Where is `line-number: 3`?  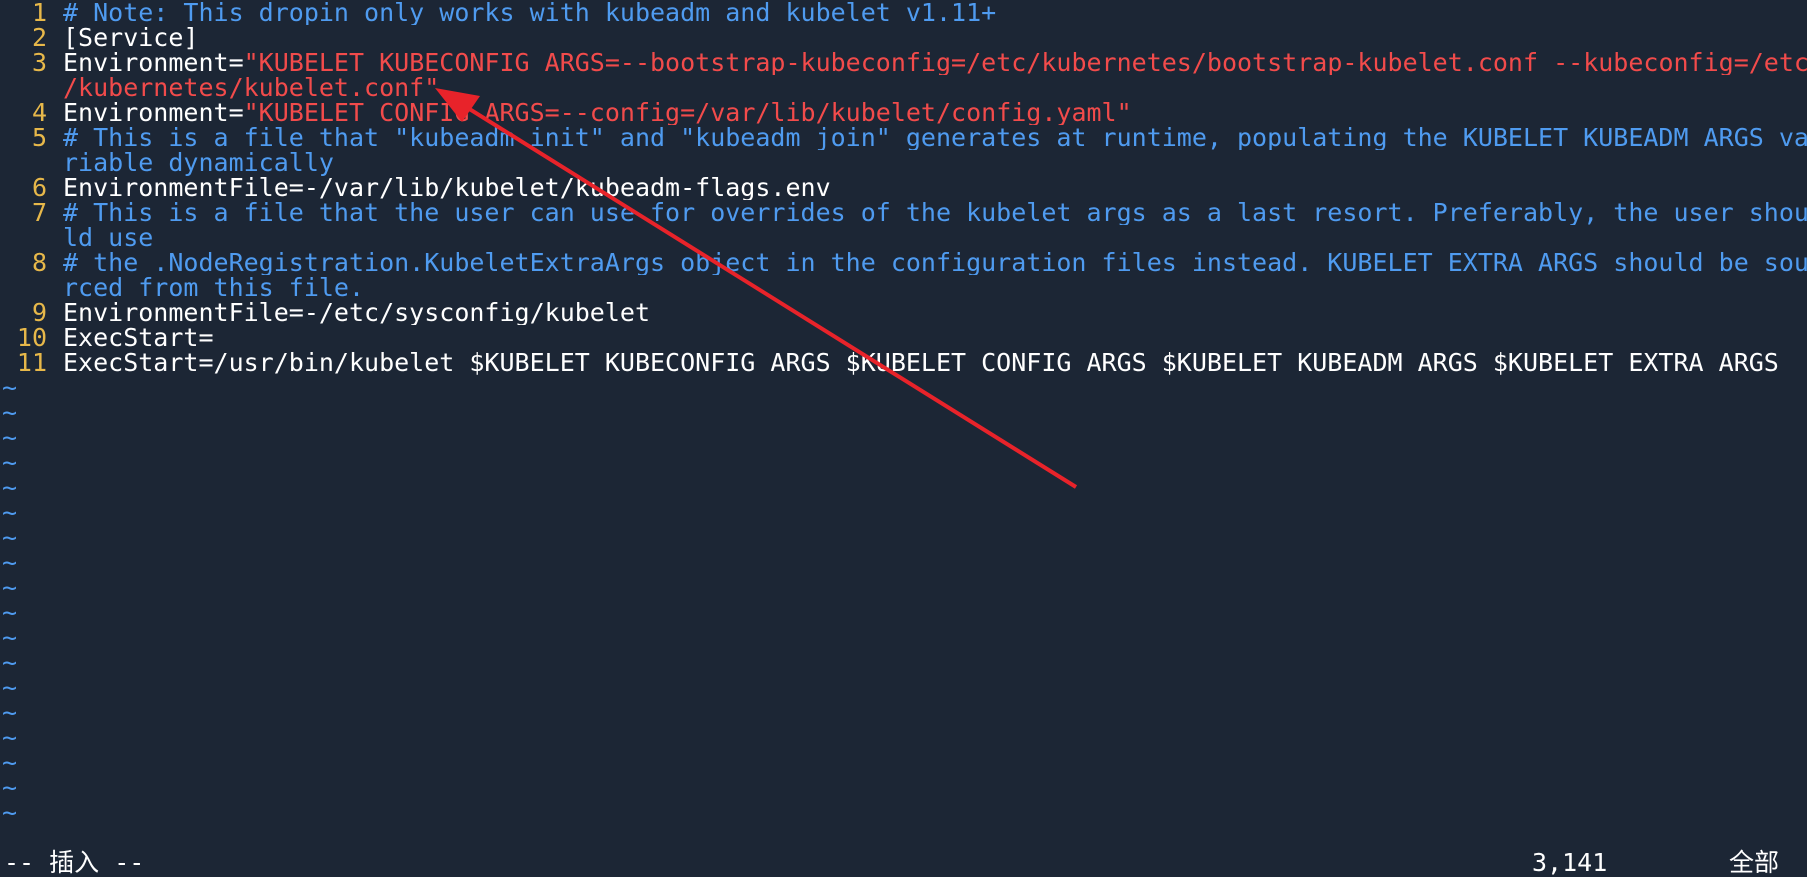 line-number: 3 is located at coordinates (39, 62).